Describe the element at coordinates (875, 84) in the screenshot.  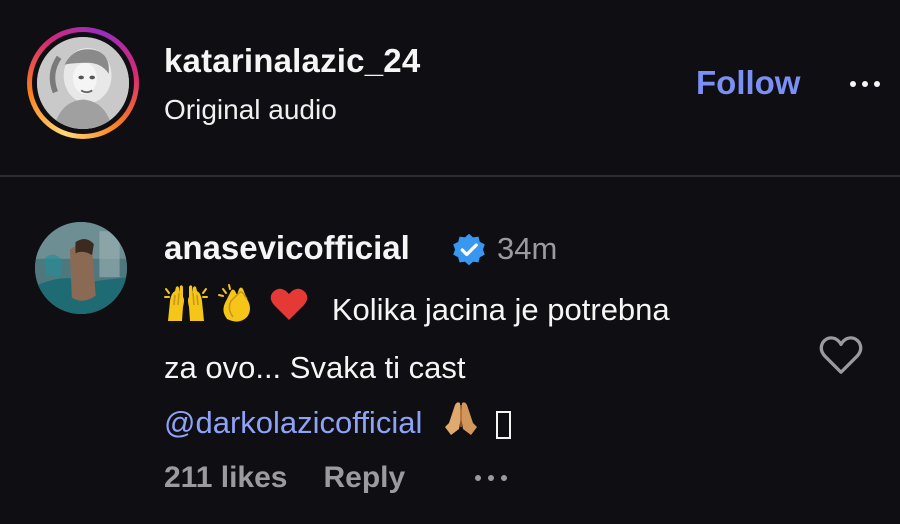
I see `more-options-icon` at that location.